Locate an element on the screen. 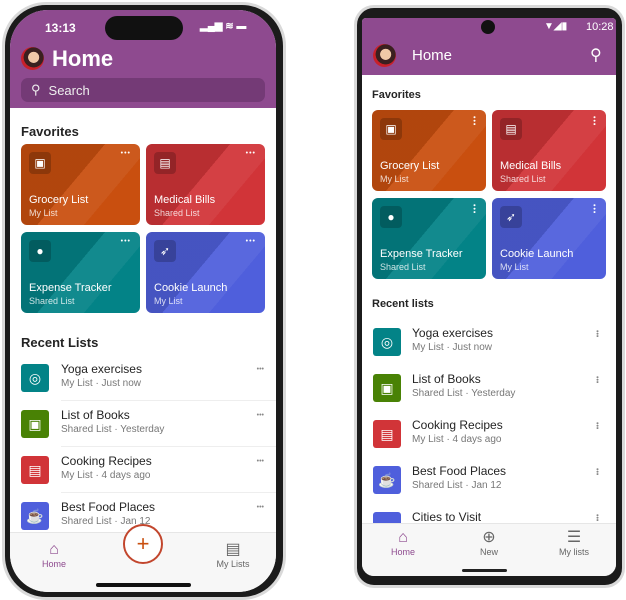 The width and height of the screenshot is (626, 600). nav-new: ⊕ New is located at coordinates (489, 543).